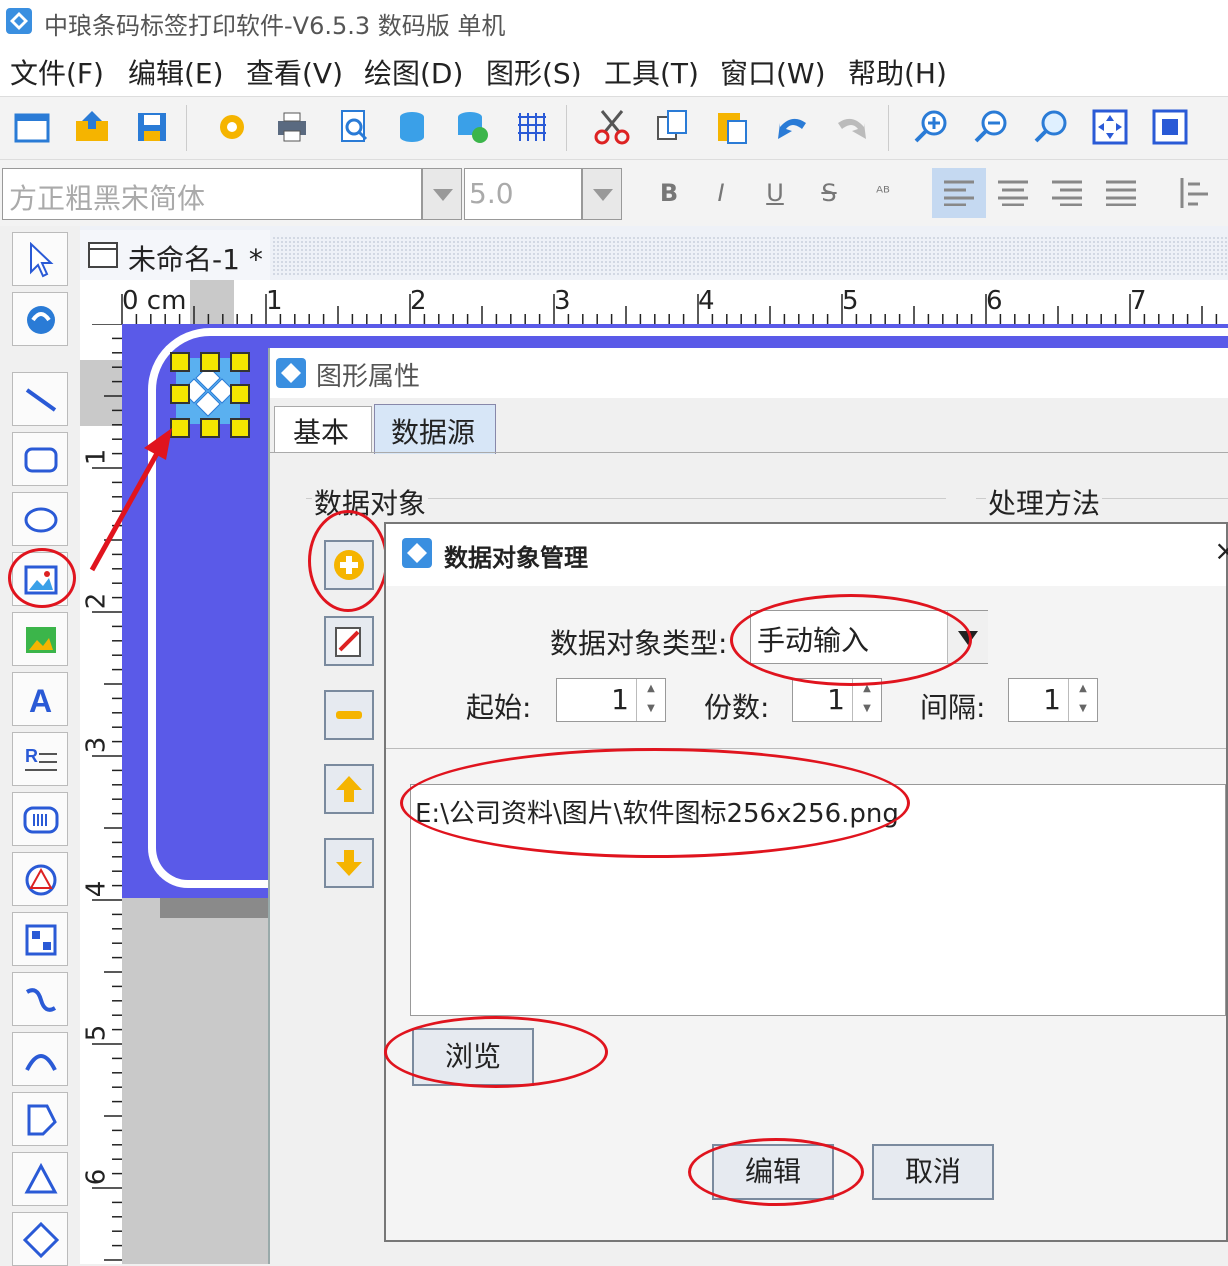 The width and height of the screenshot is (1228, 1266). Describe the element at coordinates (1053, 700) in the screenshot. I see `interval-stepper: 1 ▲ ▼` at that location.